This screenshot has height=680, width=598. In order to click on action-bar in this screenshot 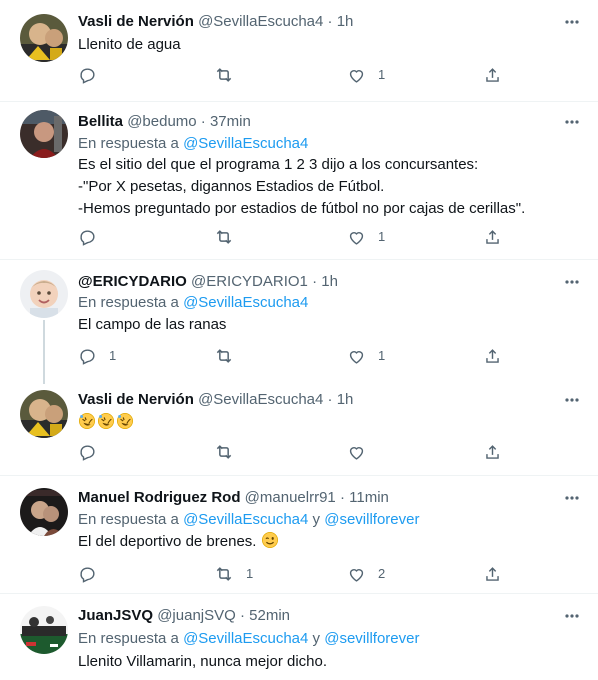, I will do `click(328, 452)`.